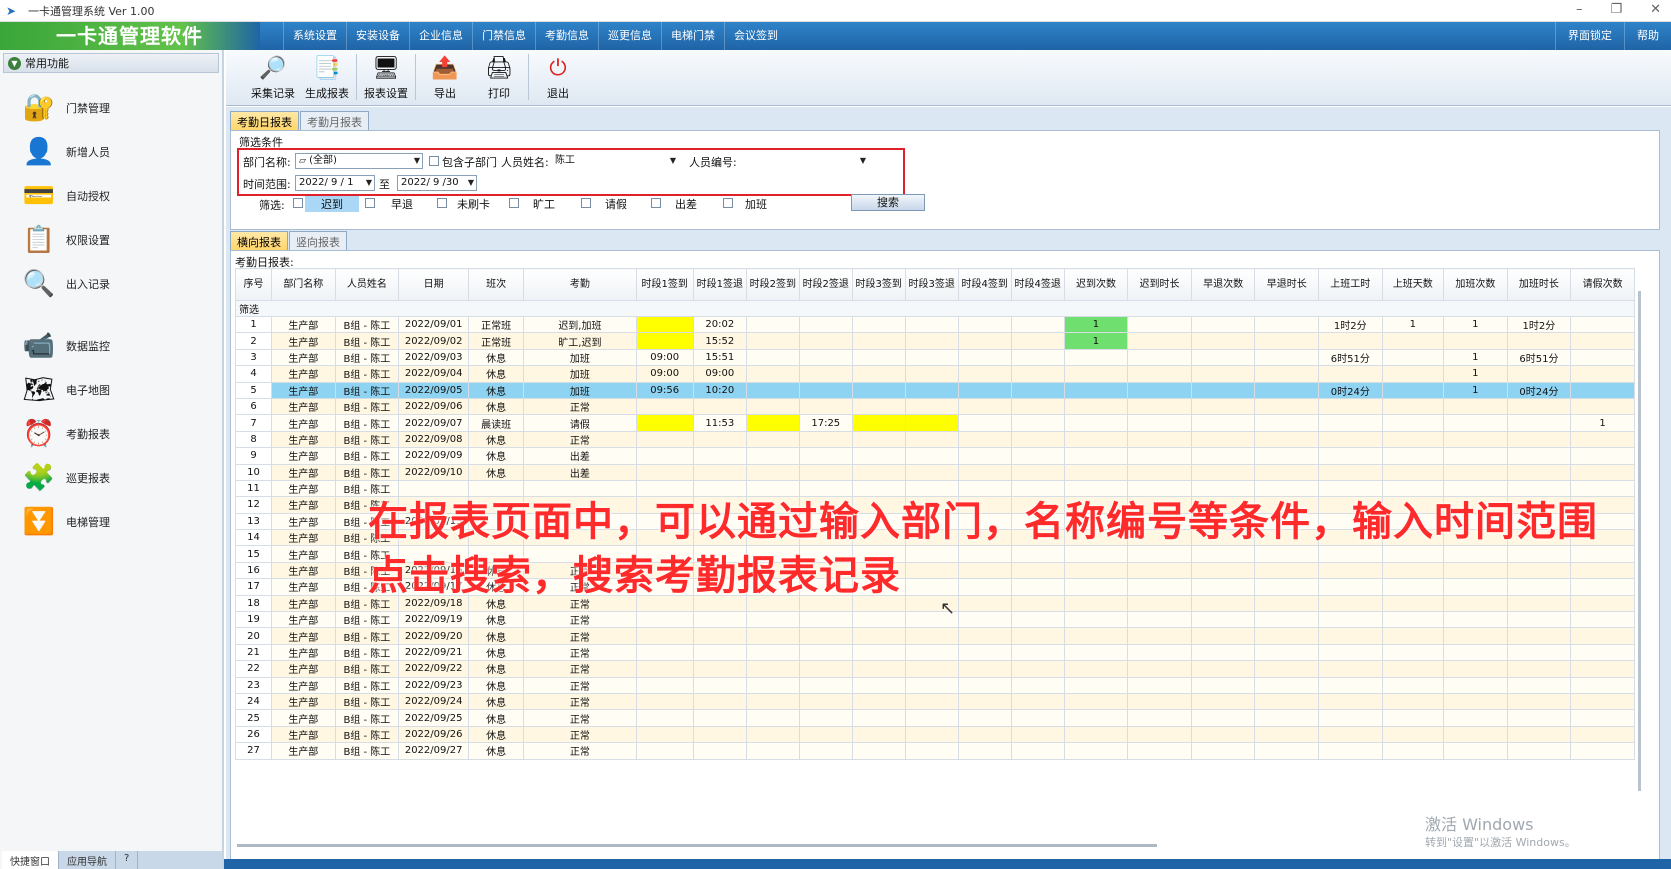 The width and height of the screenshot is (1671, 869). Describe the element at coordinates (934, 685) in the screenshot. I see `table-row: 23 生产部 B组 - 陈工 2022/09/23 休息 正常` at that location.